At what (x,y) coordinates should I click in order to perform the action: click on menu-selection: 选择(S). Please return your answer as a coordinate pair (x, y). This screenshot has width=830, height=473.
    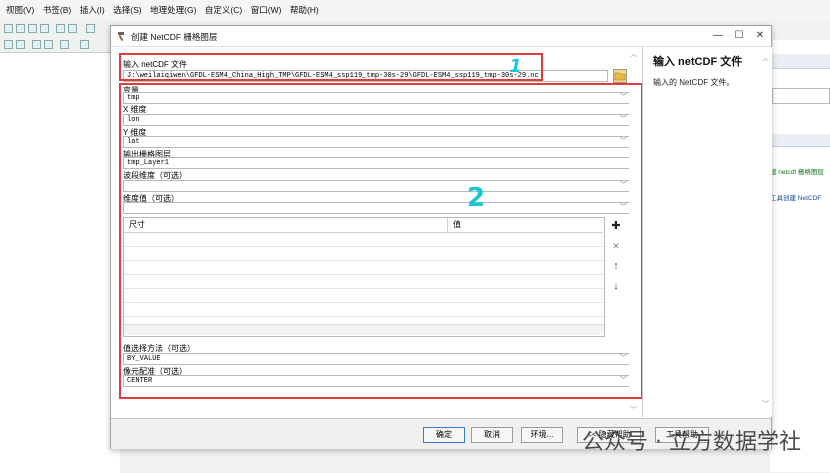
    Looking at the image, I should click on (127, 10).